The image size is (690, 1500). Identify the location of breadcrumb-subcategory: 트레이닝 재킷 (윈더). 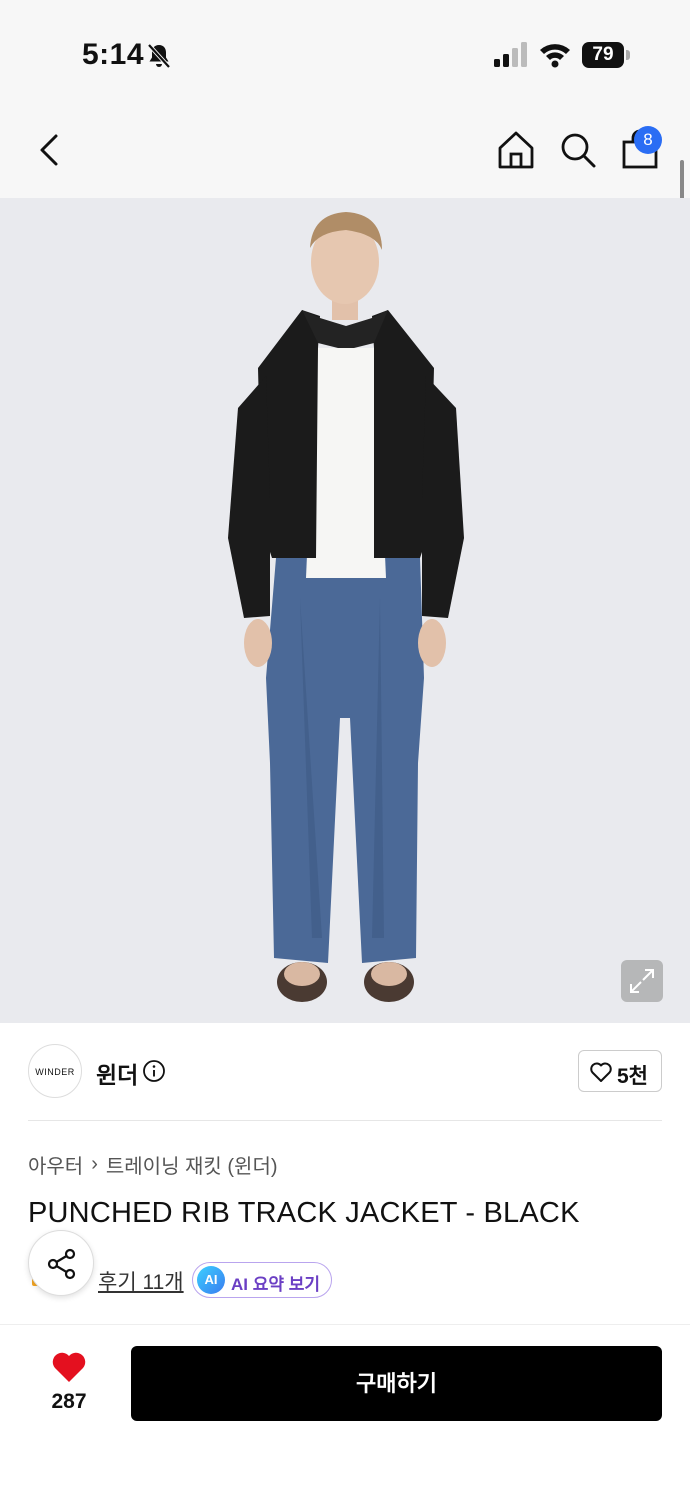
(192, 1164).